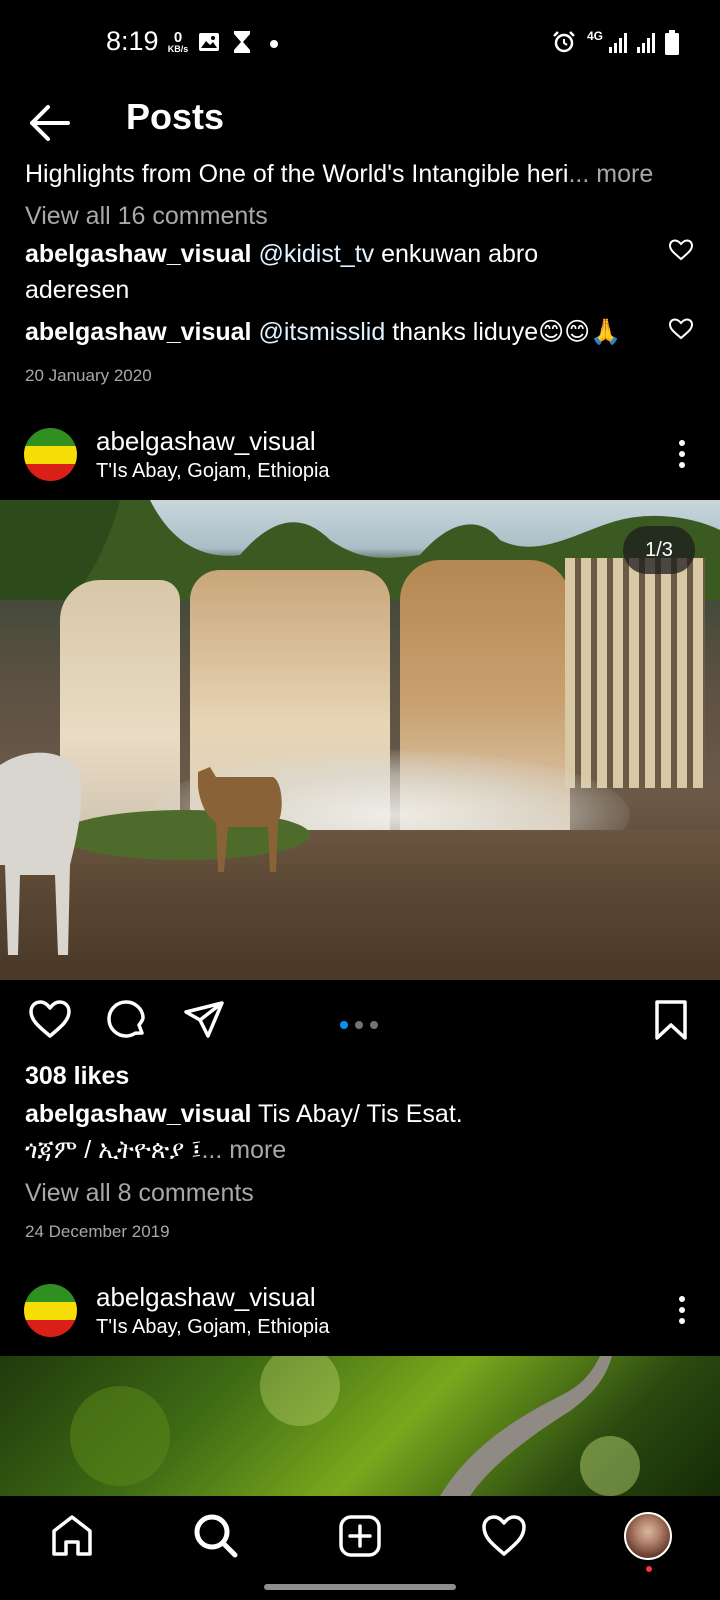 The width and height of the screenshot is (720, 1600). I want to click on post-1-view-comments: View all 8 comments, so click(139, 1193).